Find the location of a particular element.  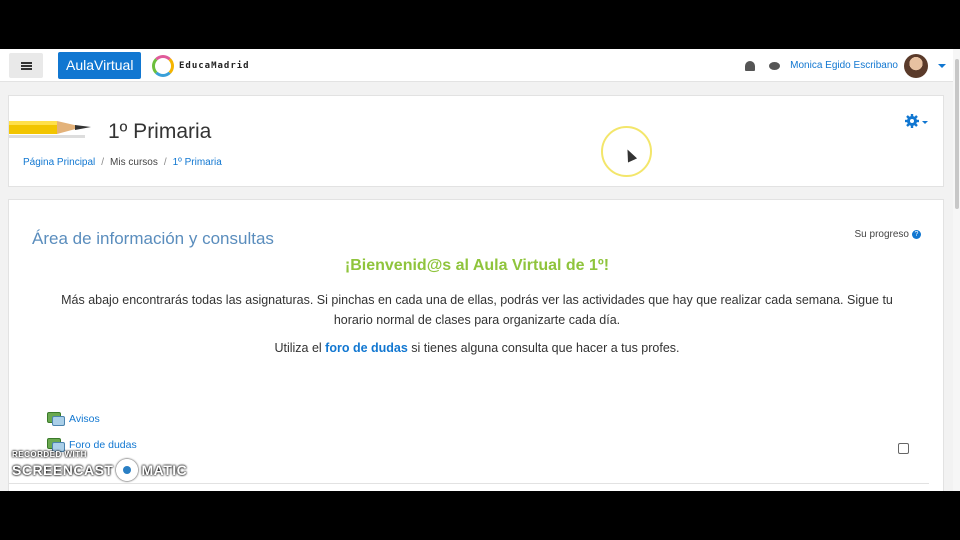

forum-hint-prefix: Utiliza el is located at coordinates (300, 348).